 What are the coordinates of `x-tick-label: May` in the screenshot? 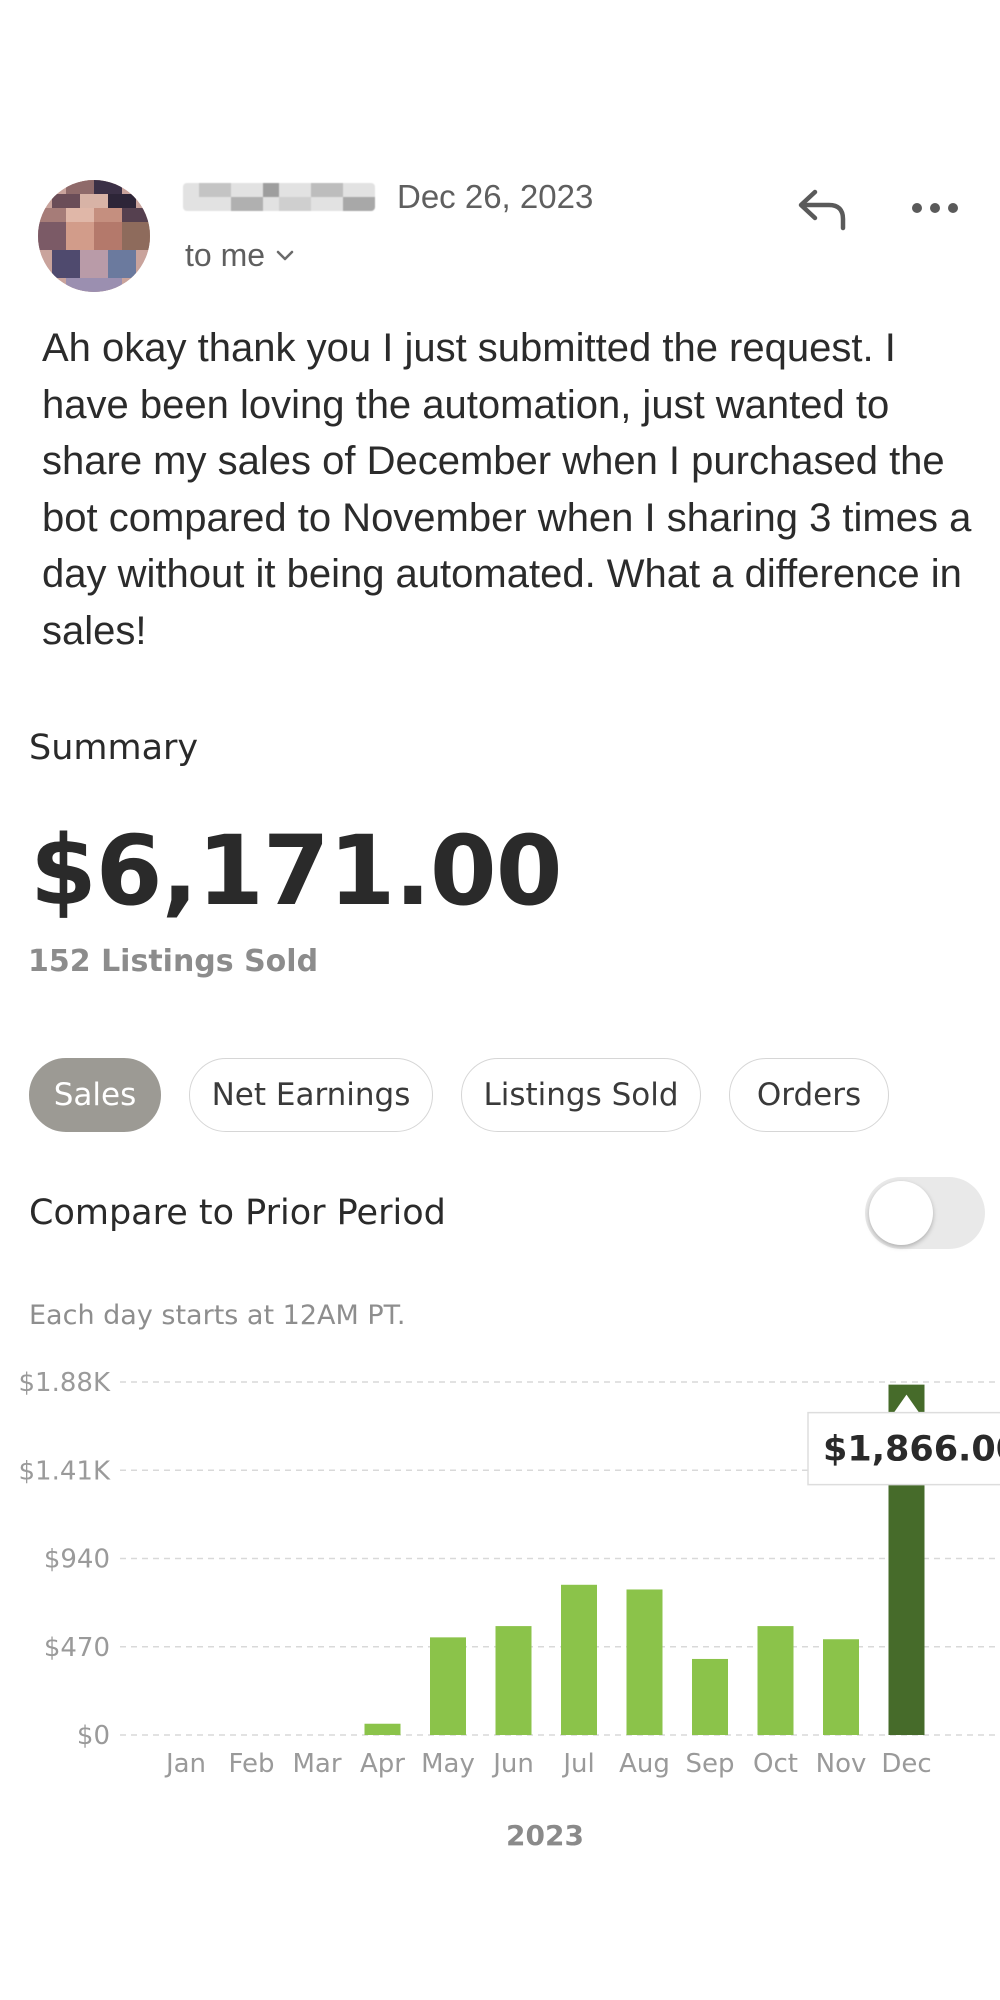 It's located at (448, 1764).